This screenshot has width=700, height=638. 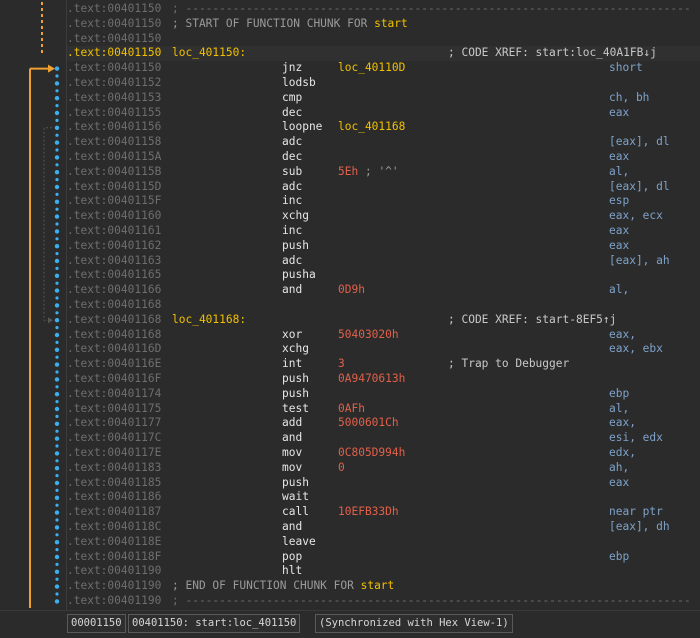 What do you see at coordinates (383, 483) in the screenshot?
I see `disasm-line: .text:00401185 push eax` at bounding box center [383, 483].